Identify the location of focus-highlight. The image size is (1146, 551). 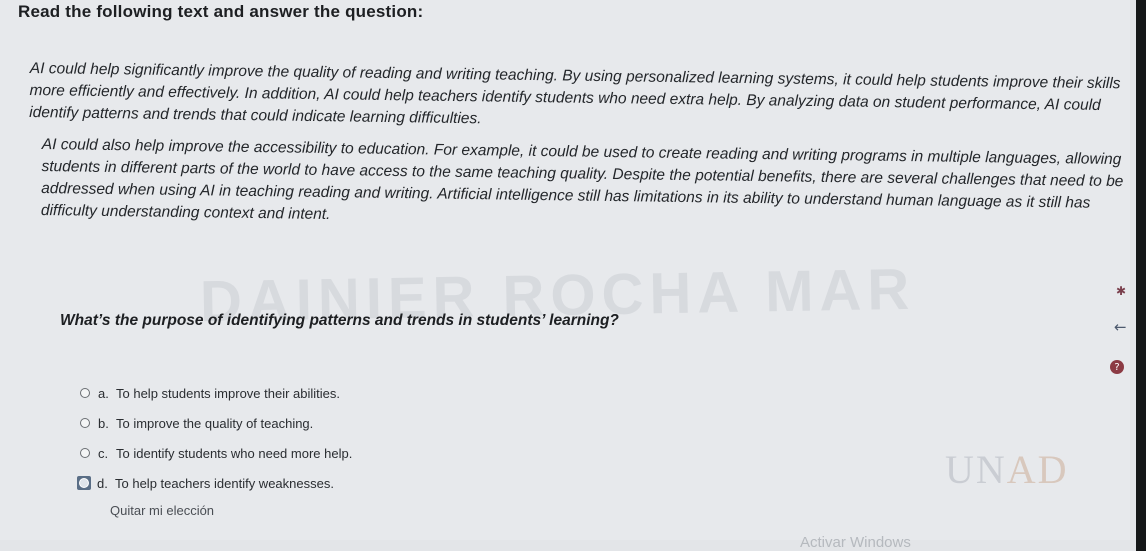
(84, 483).